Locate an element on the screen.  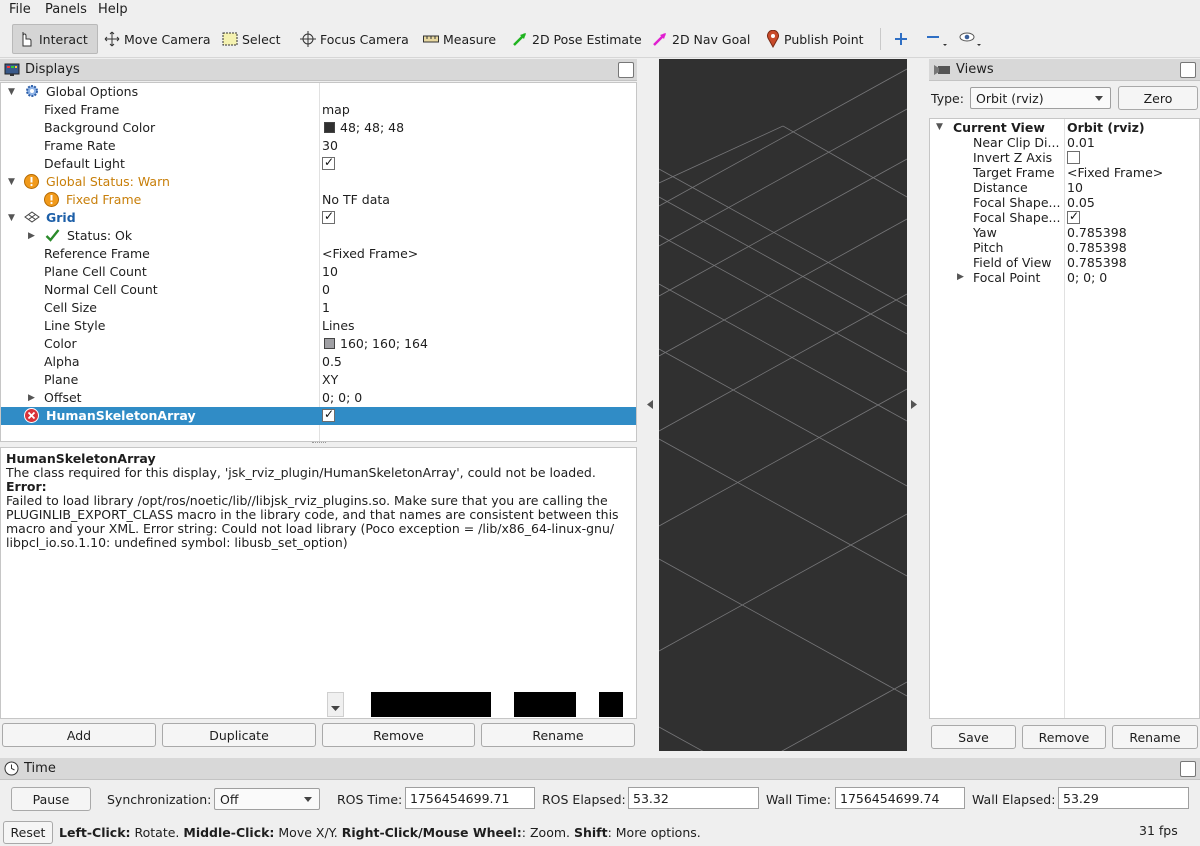
field-of-view-value: 0.785398 is located at coordinates (1097, 262).